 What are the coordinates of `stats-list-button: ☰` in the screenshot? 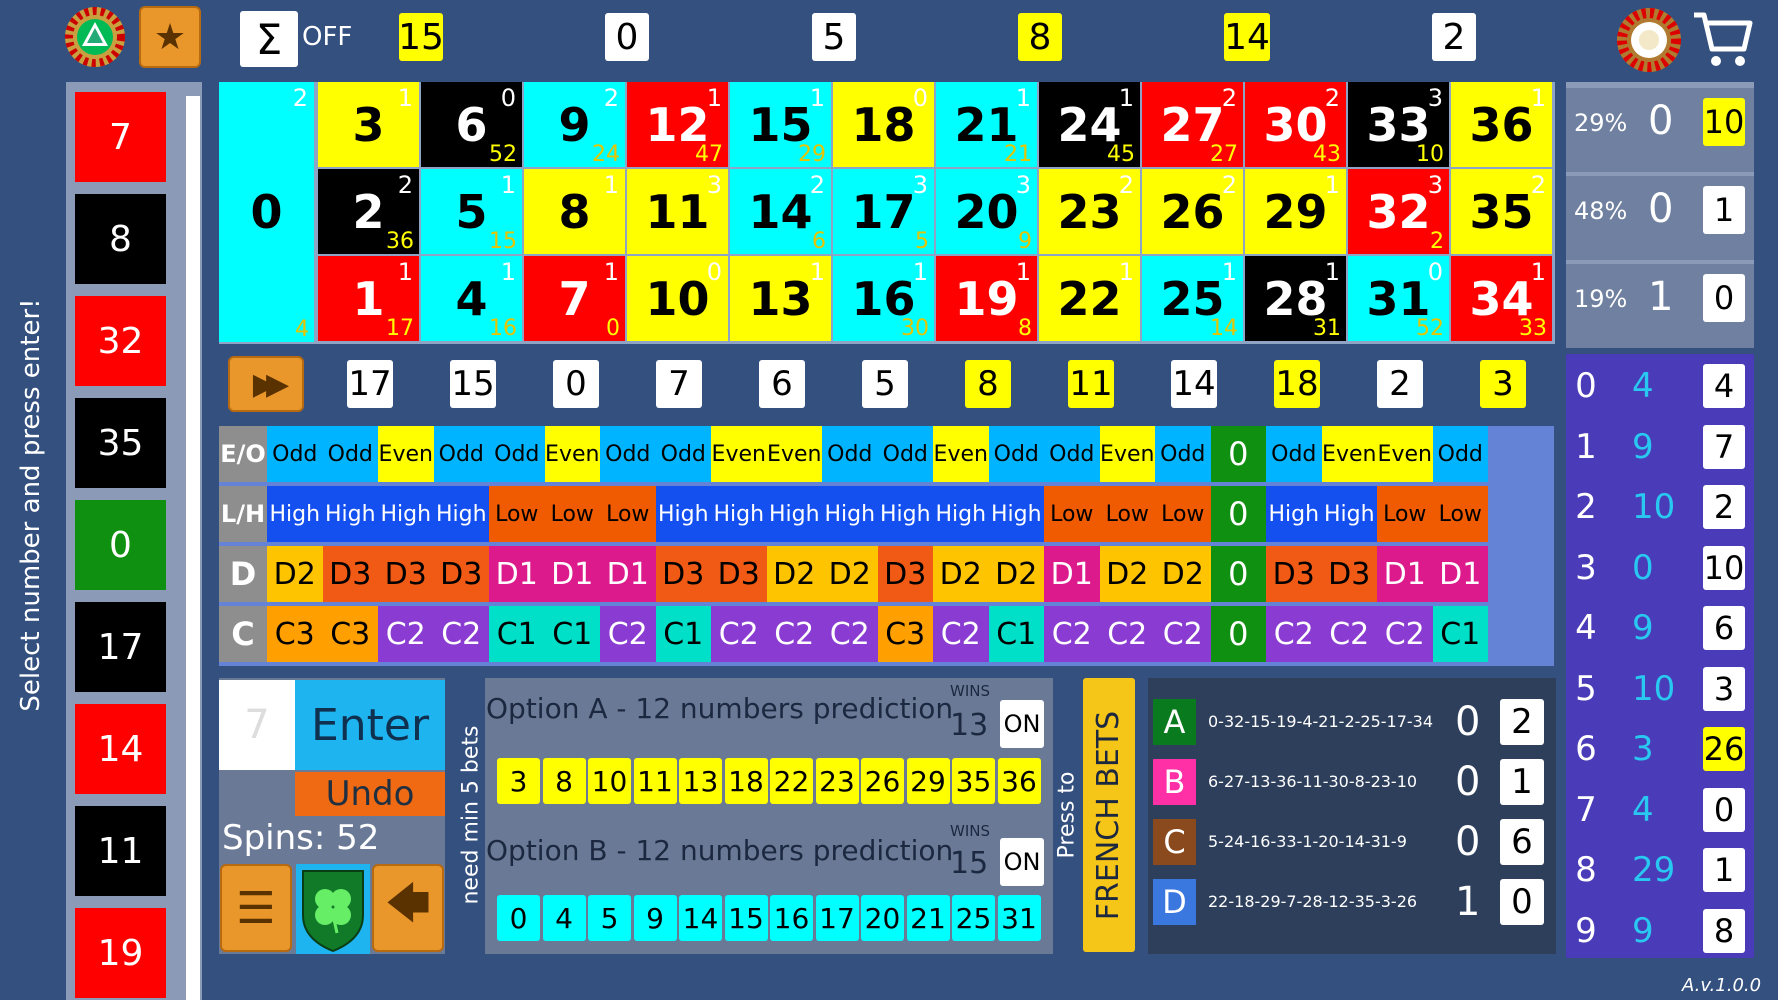 It's located at (256, 908).